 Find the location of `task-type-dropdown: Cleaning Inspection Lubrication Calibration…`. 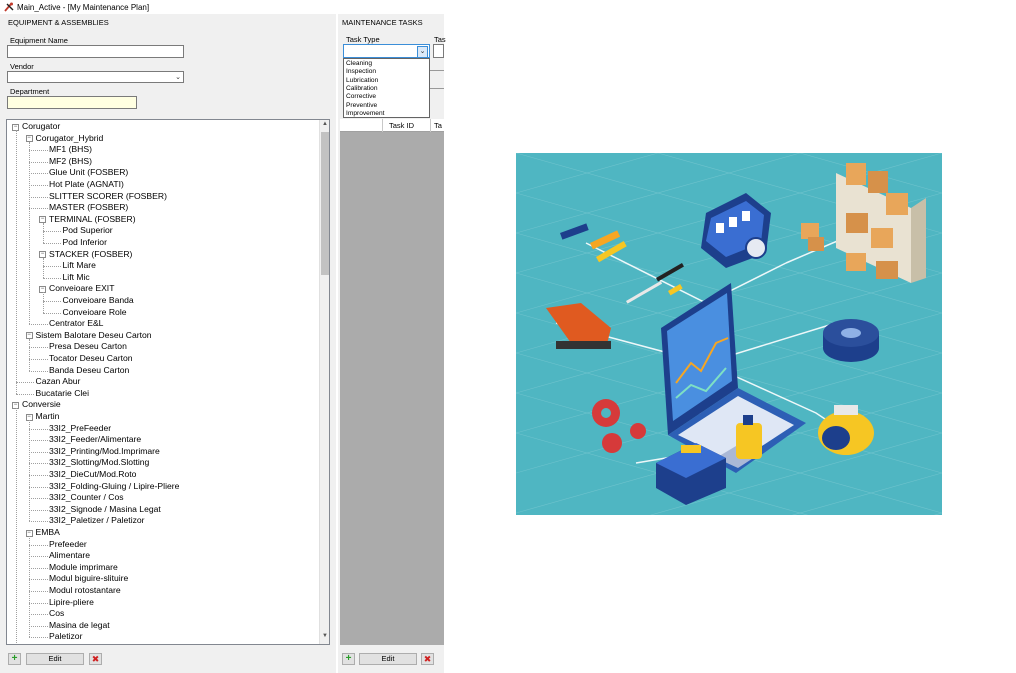

task-type-dropdown: Cleaning Inspection Lubrication Calibration… is located at coordinates (386, 88).